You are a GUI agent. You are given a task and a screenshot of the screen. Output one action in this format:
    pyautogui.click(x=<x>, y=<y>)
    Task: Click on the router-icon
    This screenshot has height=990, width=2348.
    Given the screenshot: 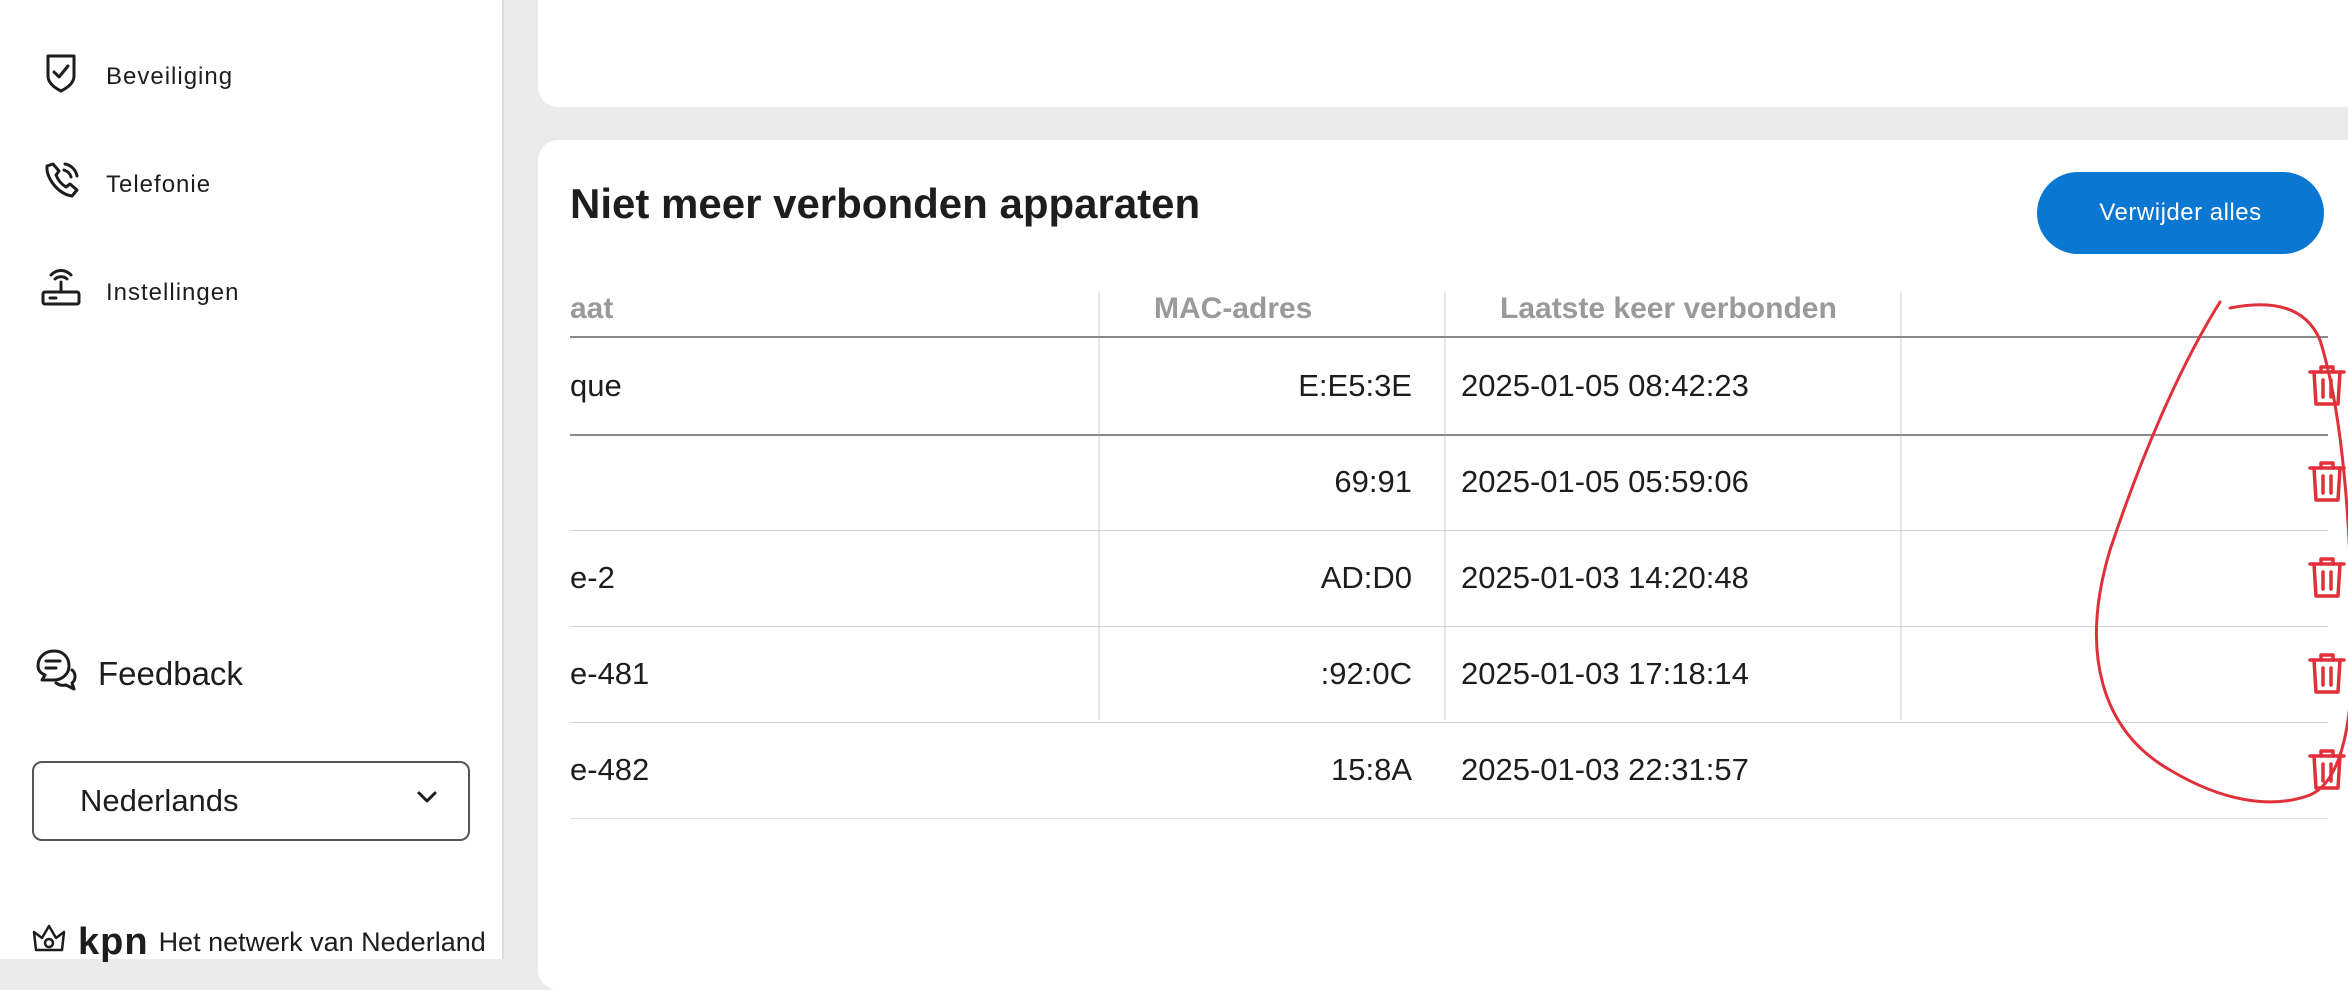 What is the action you would take?
    pyautogui.click(x=61, y=292)
    